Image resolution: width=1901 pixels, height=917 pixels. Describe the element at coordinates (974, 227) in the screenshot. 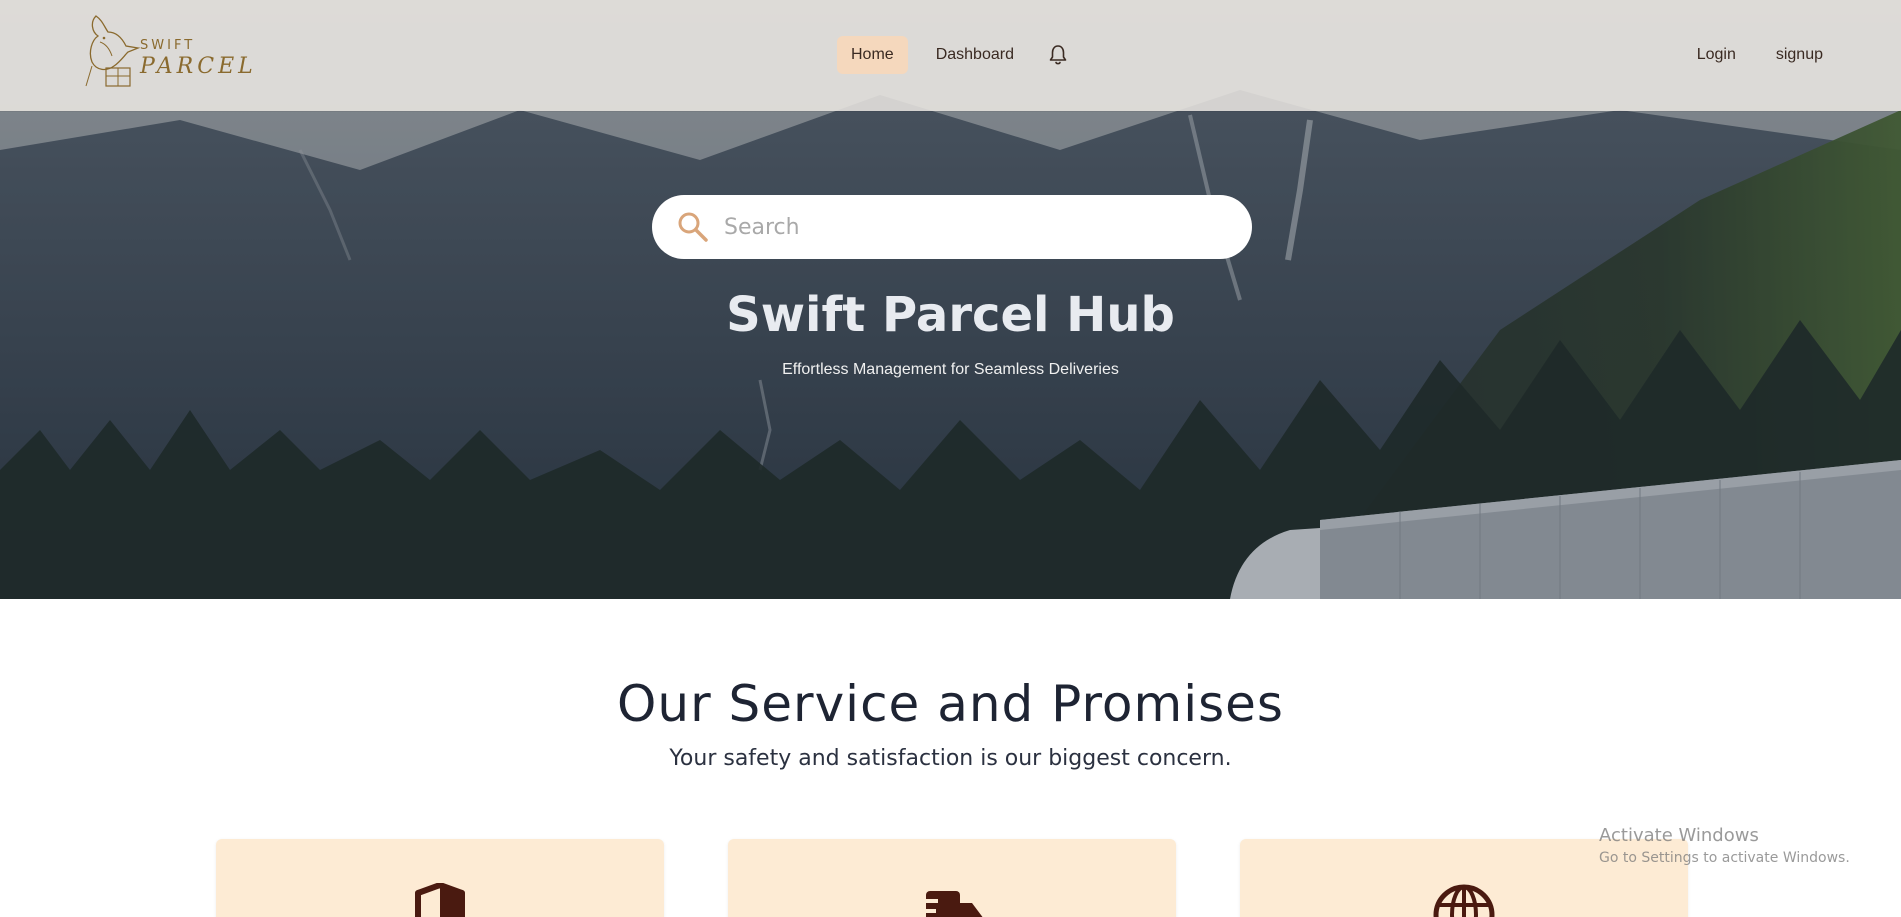

I see `search-input` at that location.